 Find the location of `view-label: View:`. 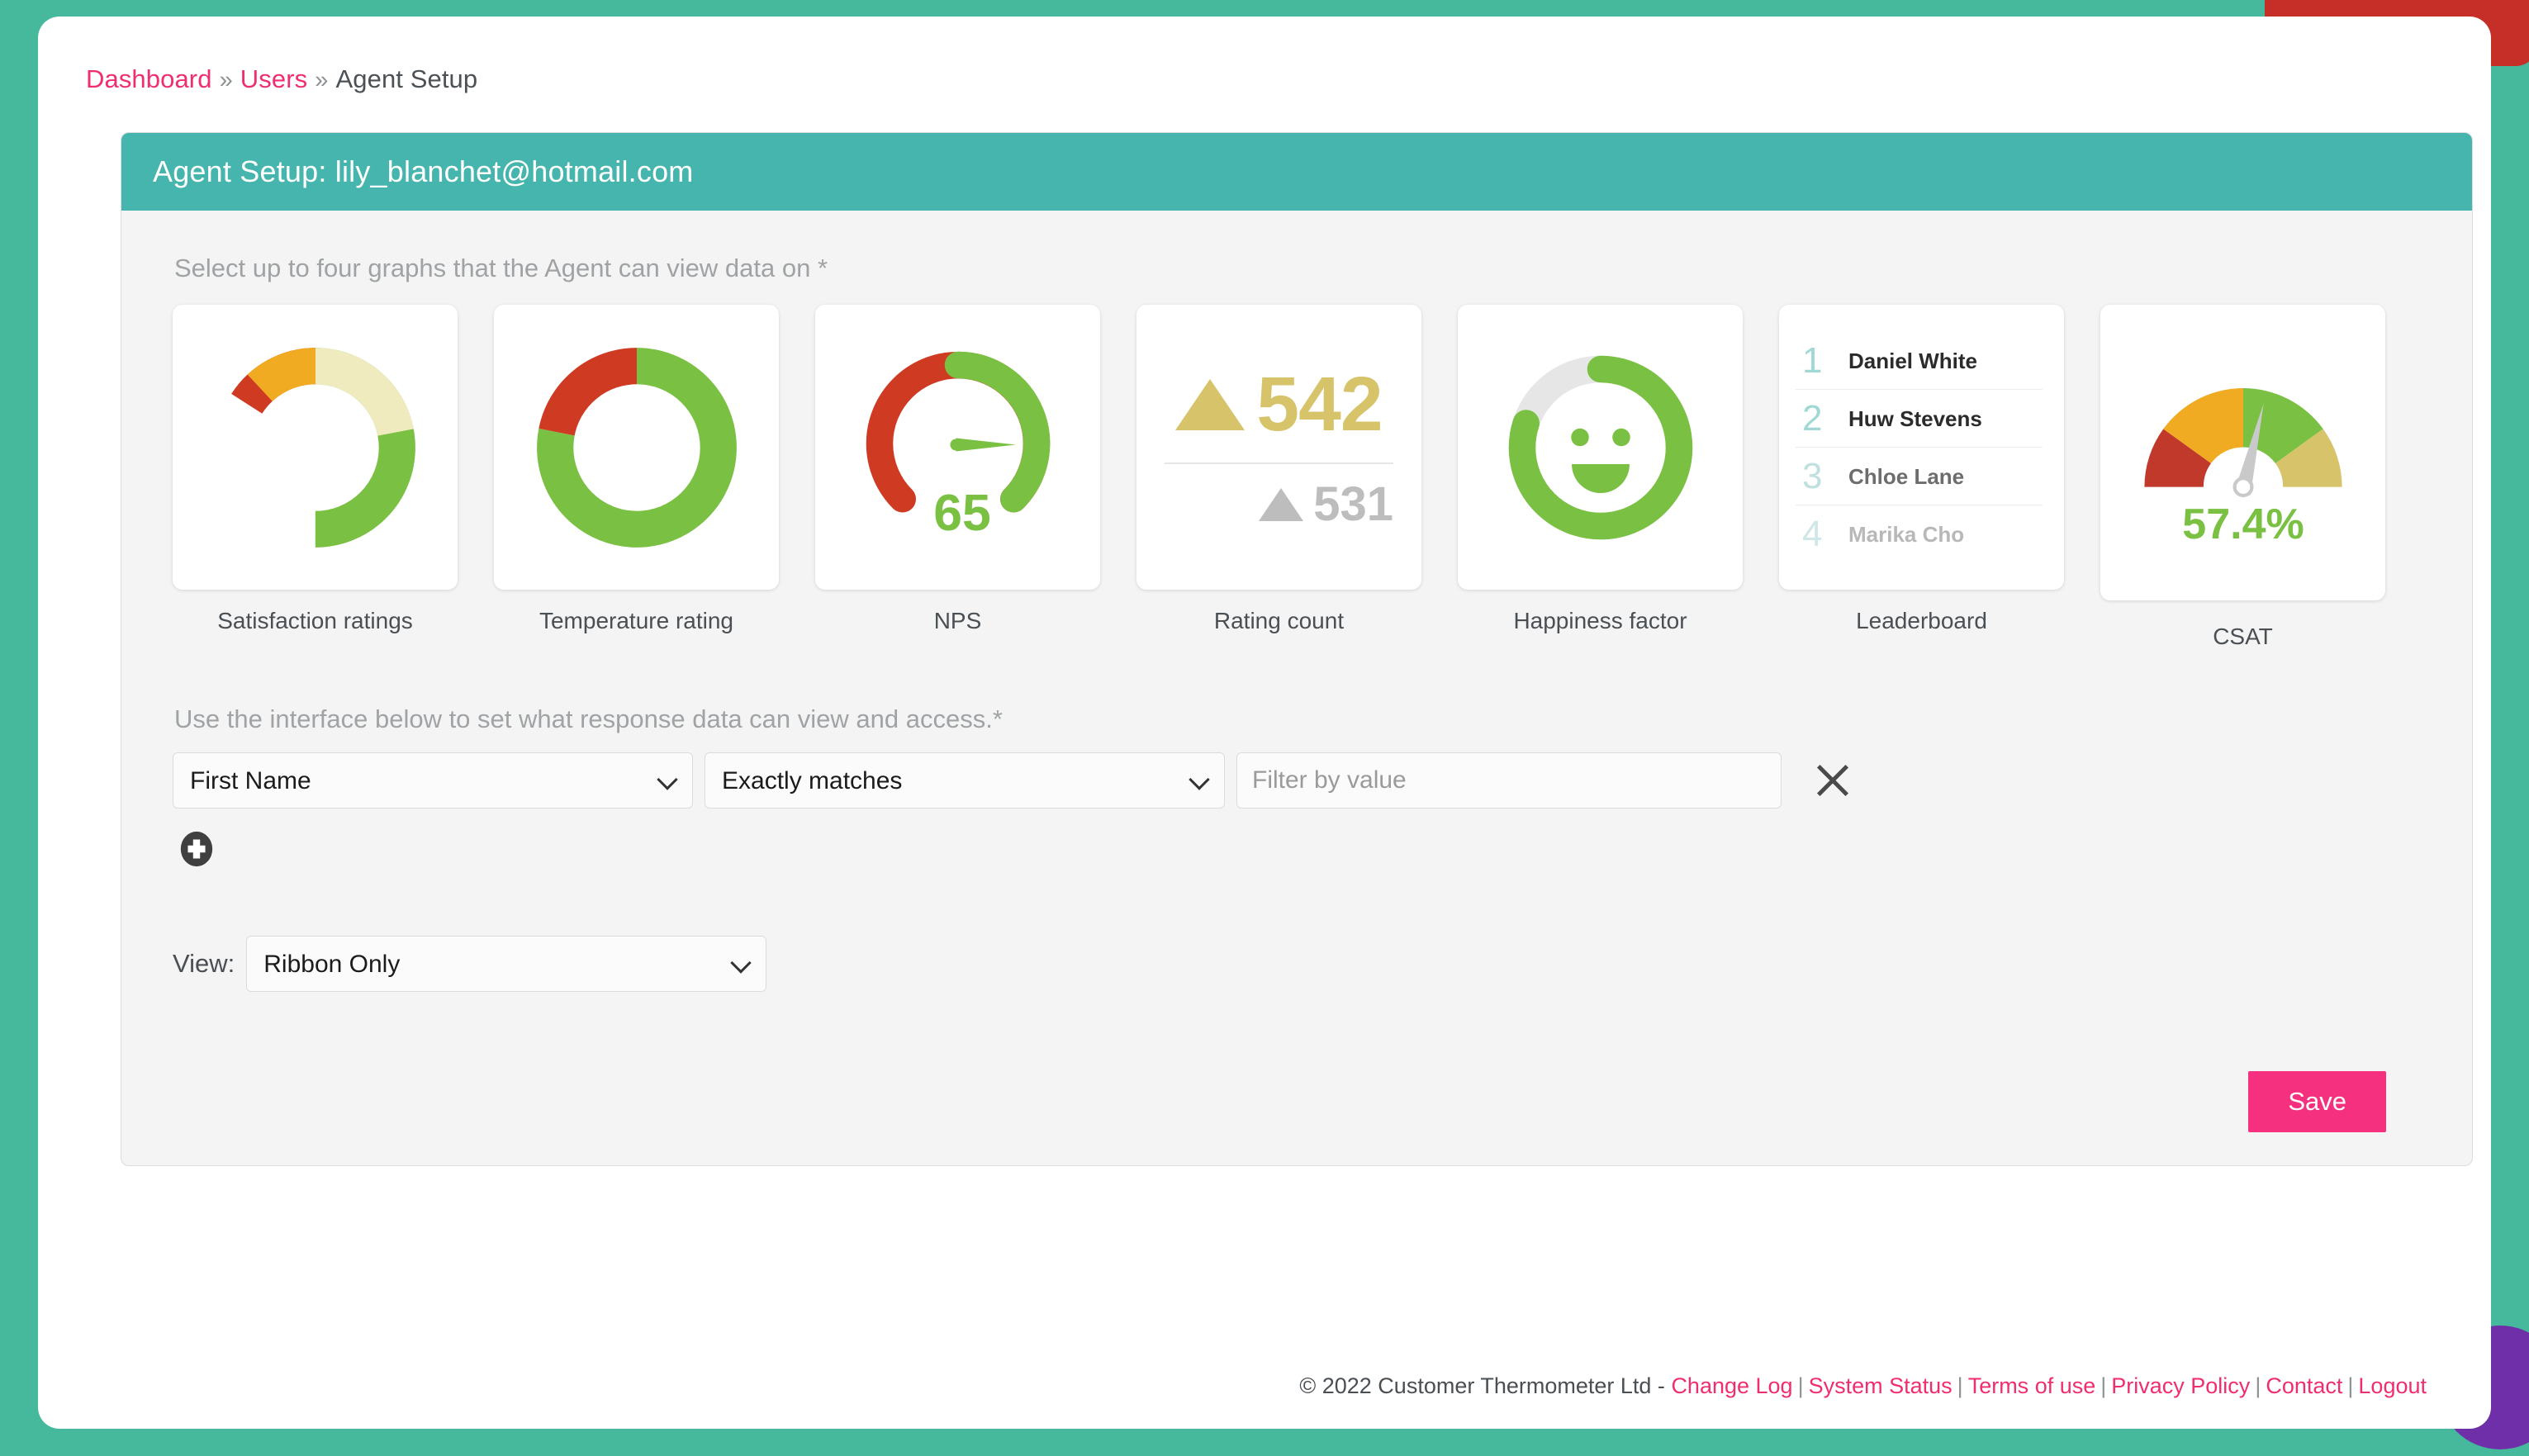

view-label: View: is located at coordinates (204, 963).